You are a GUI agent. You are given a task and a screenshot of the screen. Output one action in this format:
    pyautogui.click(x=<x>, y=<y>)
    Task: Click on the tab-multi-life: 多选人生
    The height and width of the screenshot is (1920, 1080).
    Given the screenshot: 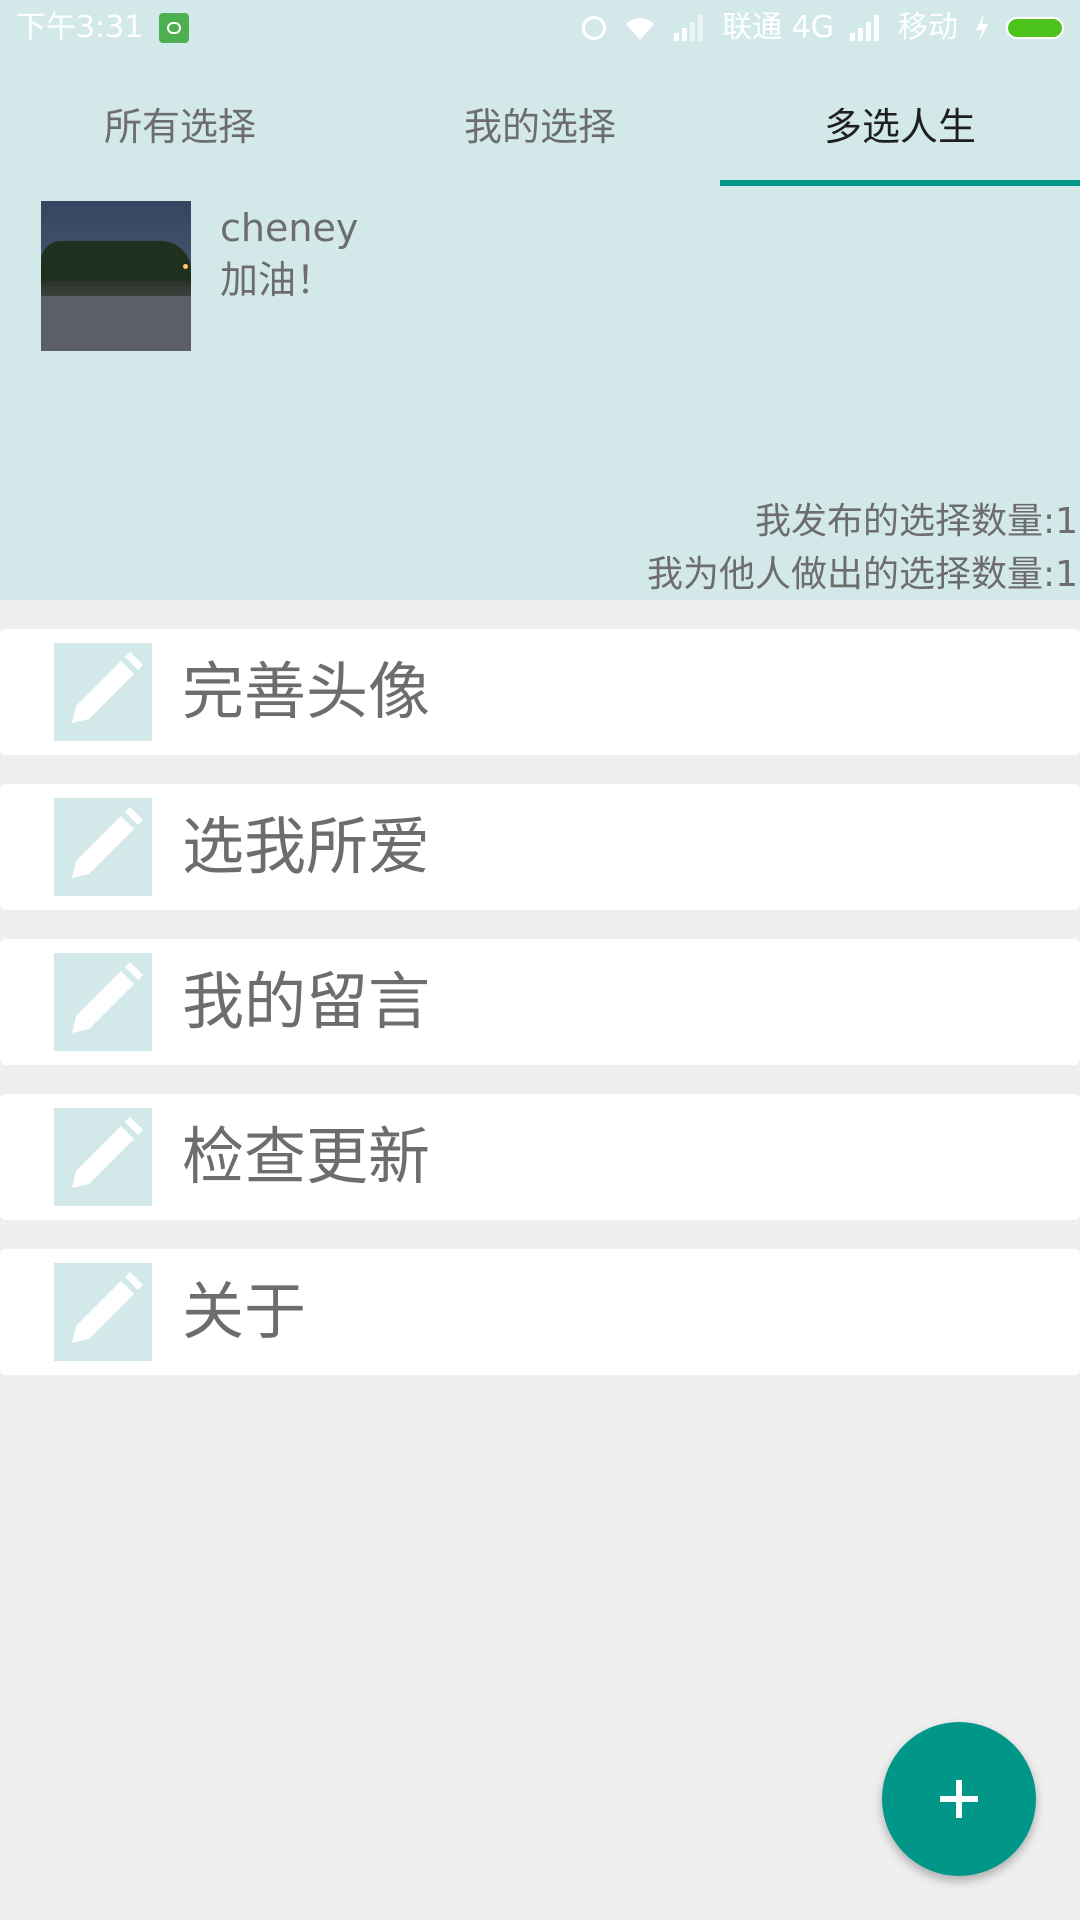 What is the action you would take?
    pyautogui.click(x=900, y=123)
    